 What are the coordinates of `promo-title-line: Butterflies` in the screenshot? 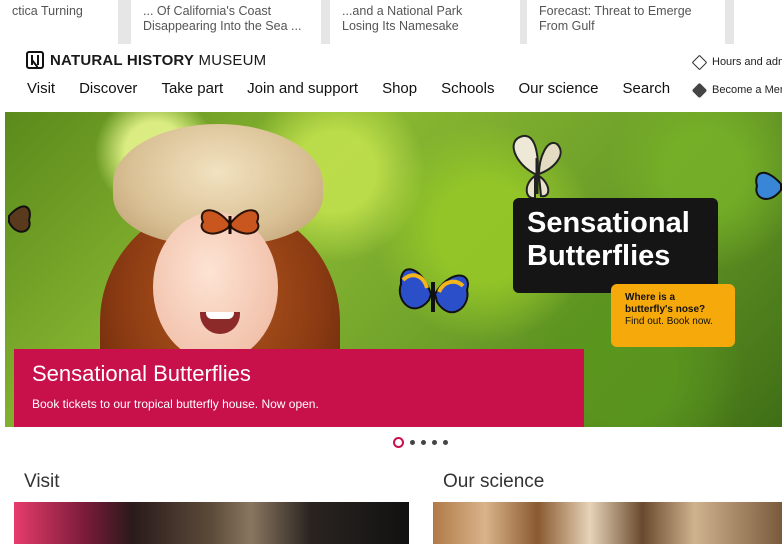 It's located at (599, 256).